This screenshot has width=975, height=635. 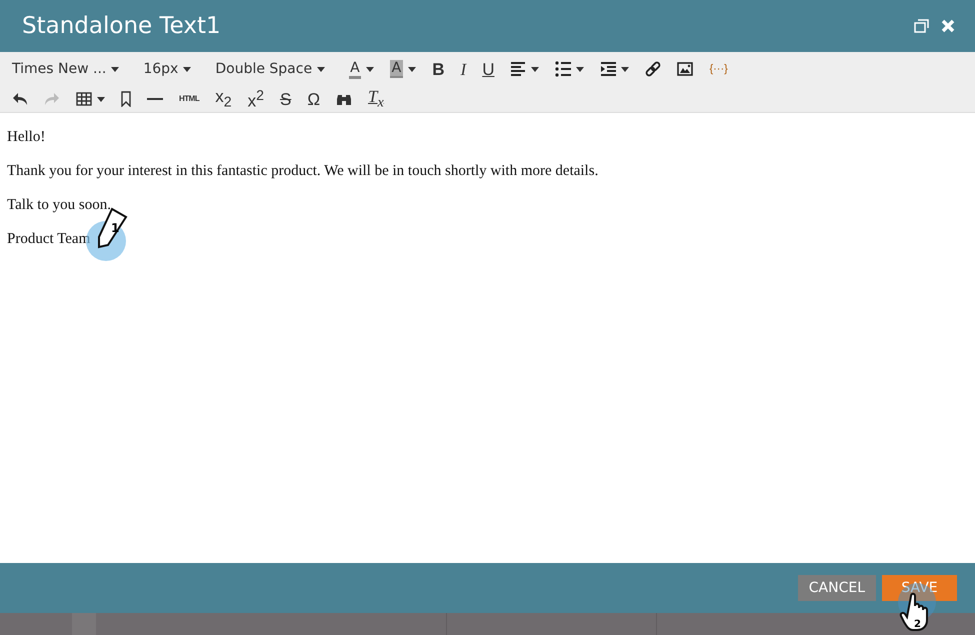 What do you see at coordinates (223, 99) in the screenshot?
I see `toolbar-button: x$_{2}$` at bounding box center [223, 99].